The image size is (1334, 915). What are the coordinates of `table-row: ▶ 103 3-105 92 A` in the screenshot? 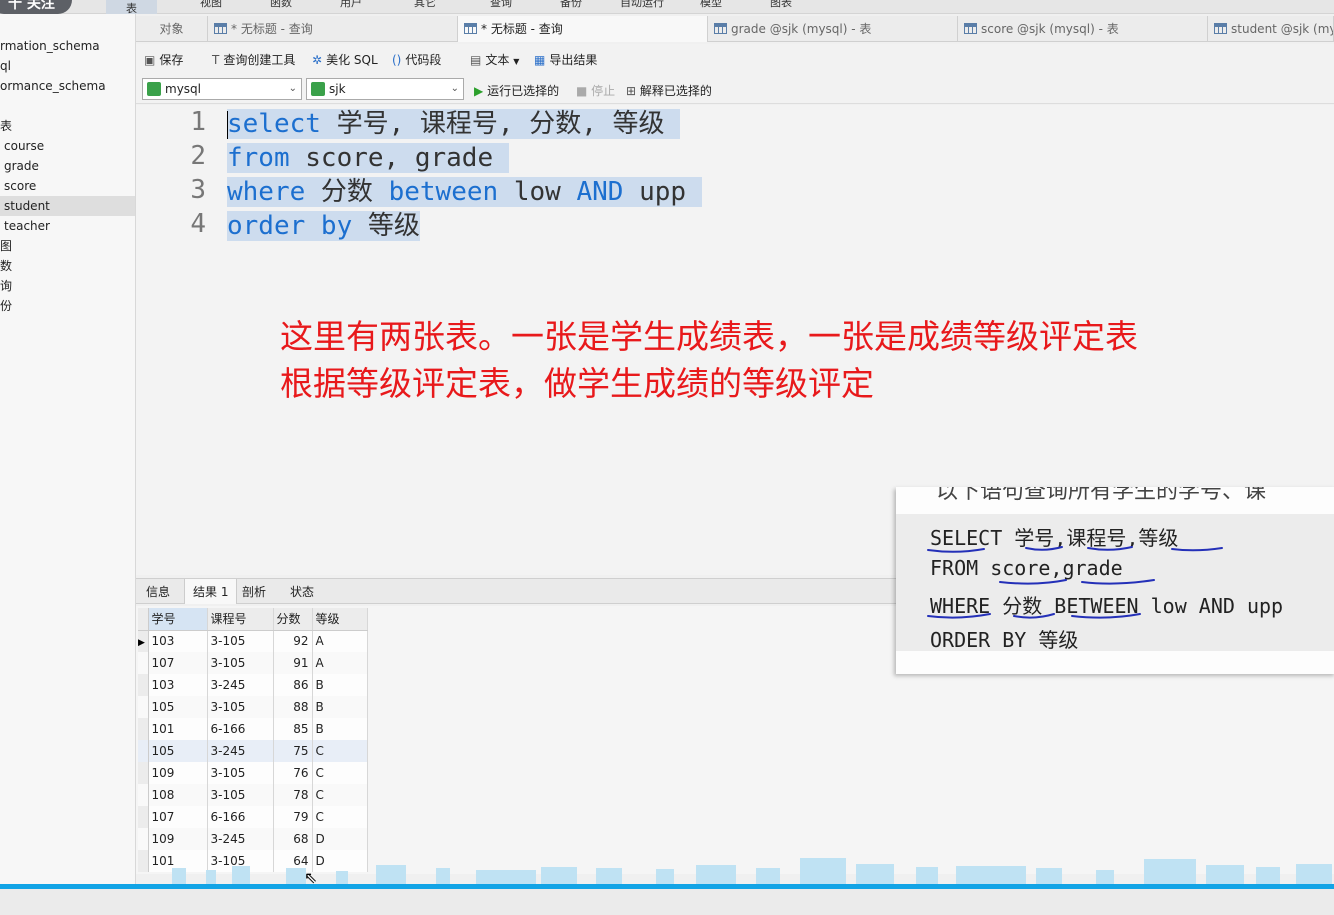 It's located at (253, 641).